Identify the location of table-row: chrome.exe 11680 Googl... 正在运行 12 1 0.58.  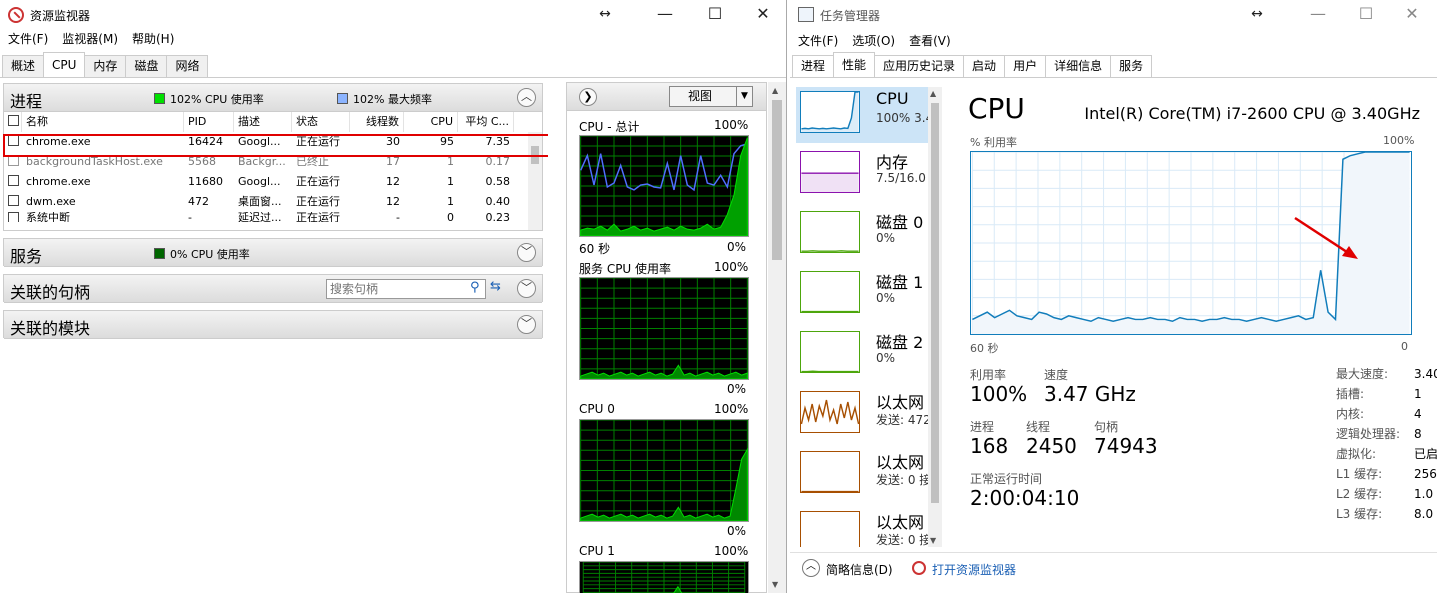
(273, 182).